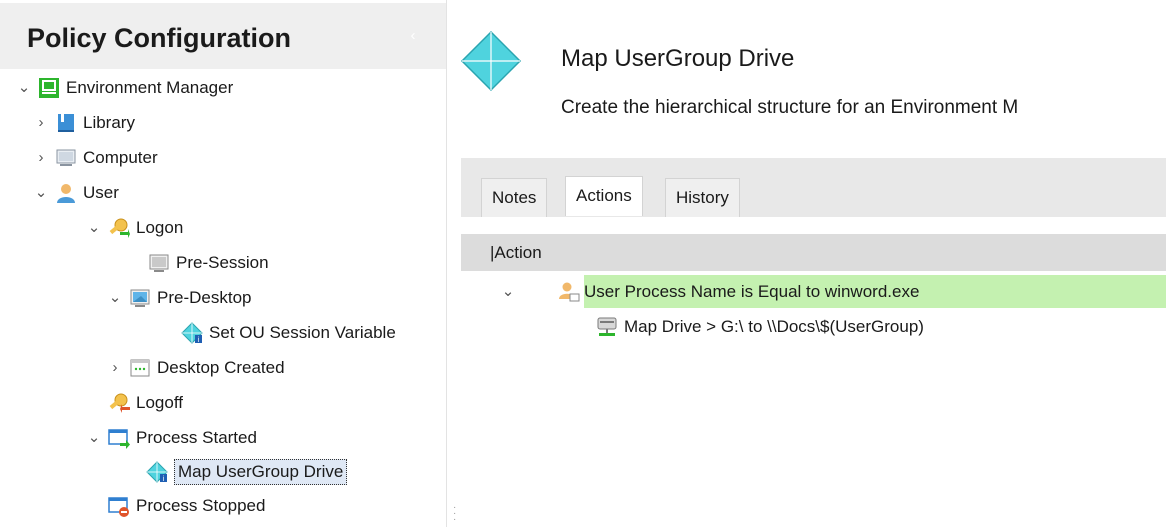 The image size is (1166, 527). I want to click on pane-splitter: · · ·, so click(455, 515).